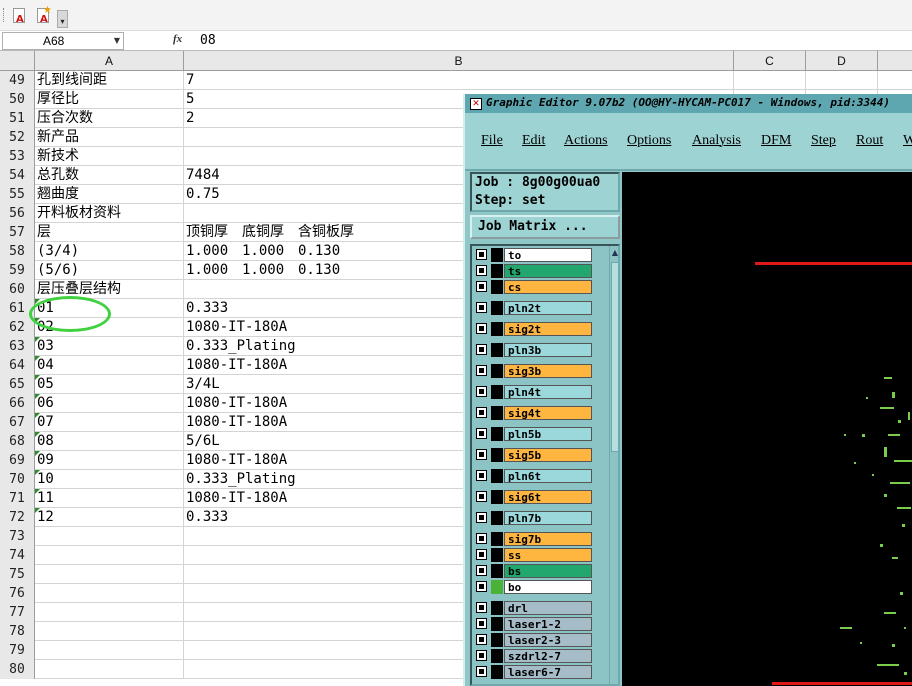  I want to click on cell-a: 06, so click(109, 403).